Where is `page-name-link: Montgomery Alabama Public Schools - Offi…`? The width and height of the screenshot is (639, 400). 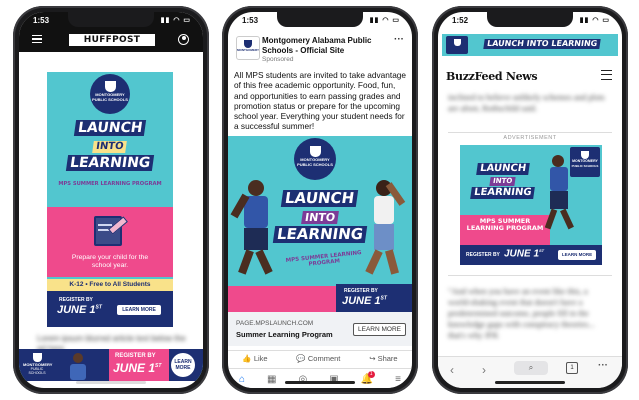 page-name-link: Montgomery Alabama Public Schools - Offi… is located at coordinates (323, 45).